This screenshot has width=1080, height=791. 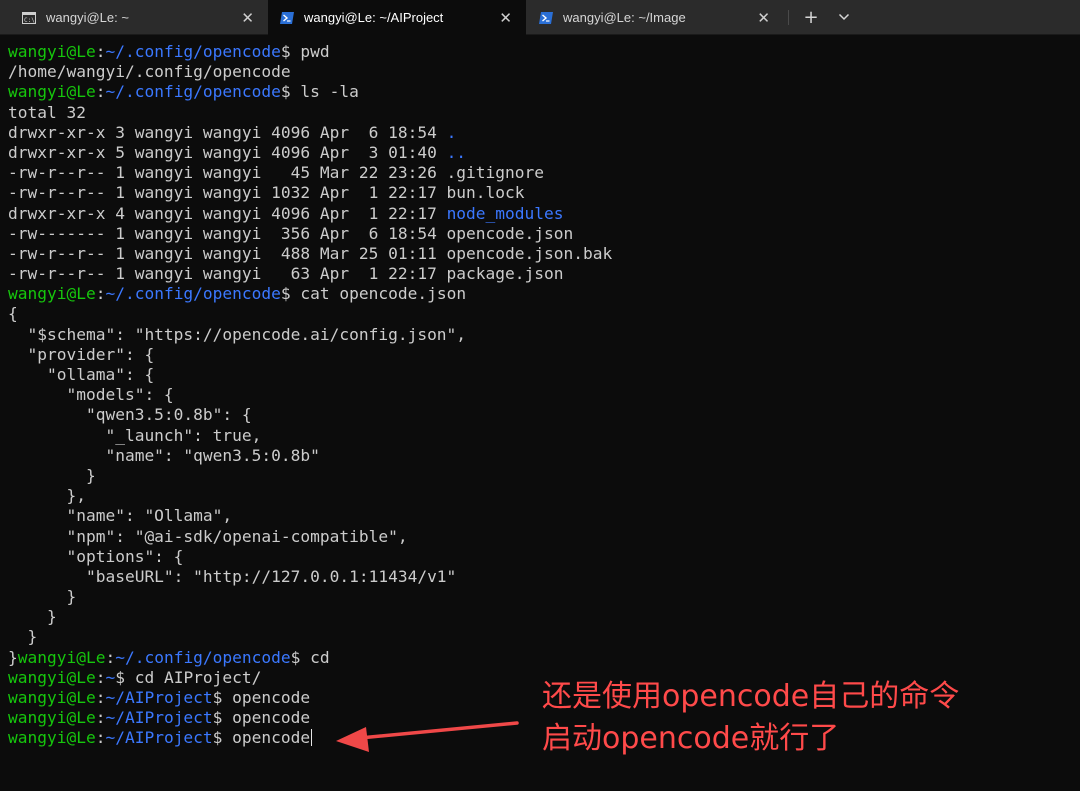 What do you see at coordinates (750, 718) in the screenshot?
I see `annotation-text: 还是使用opencode自己的命令 启动opencode就行了` at bounding box center [750, 718].